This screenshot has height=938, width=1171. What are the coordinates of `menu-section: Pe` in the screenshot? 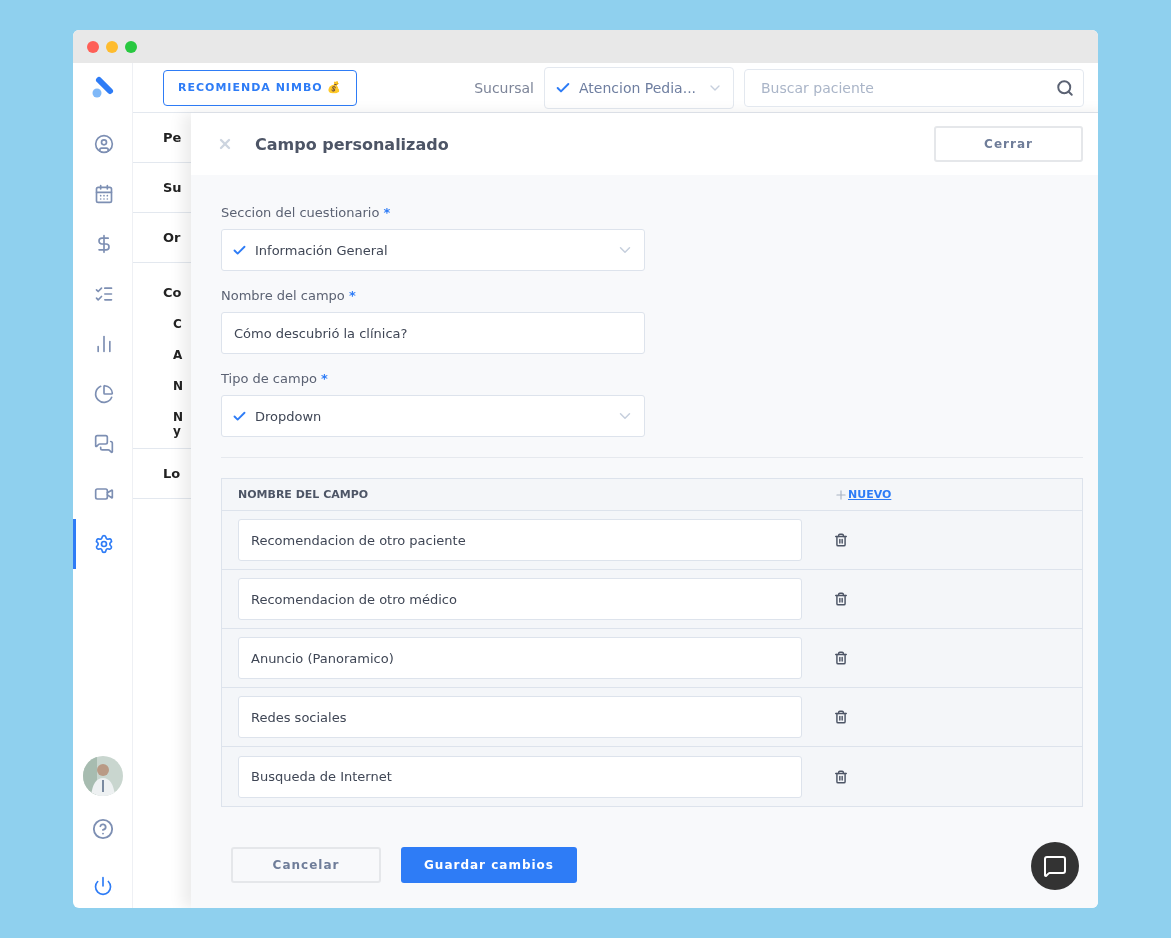 It's located at (172, 137).